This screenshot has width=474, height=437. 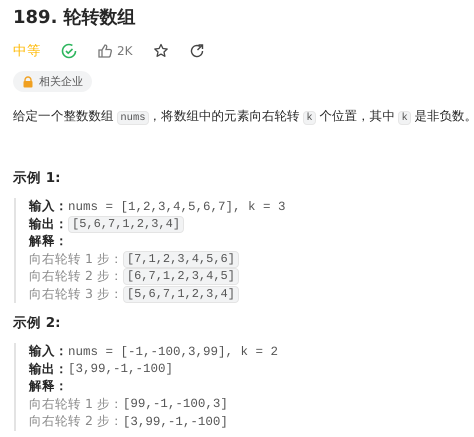 I want to click on thumbs-up-icon, so click(x=105, y=51).